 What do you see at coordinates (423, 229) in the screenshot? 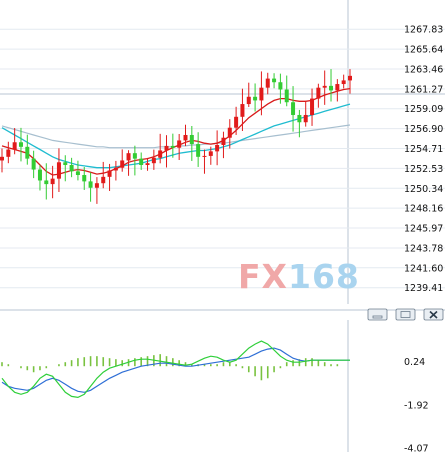
I see `price-tick-label: 1245.97` at bounding box center [423, 229].